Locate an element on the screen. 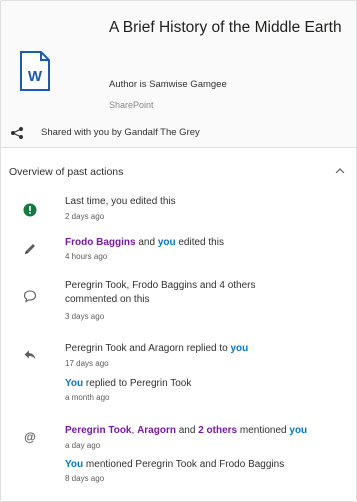 Image resolution: width=357 pixels, height=502 pixels. file-site: SharePoint is located at coordinates (131, 105).